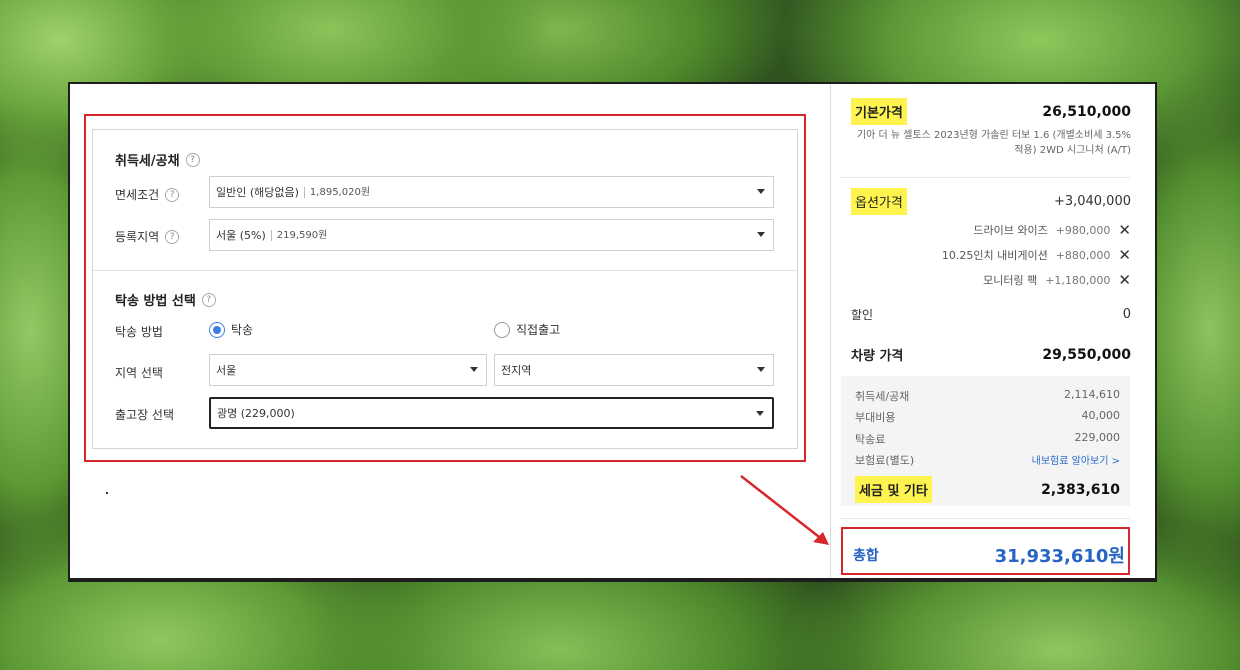 The height and width of the screenshot is (670, 1240). What do you see at coordinates (991, 111) in the screenshot?
I see `base-price-row: 기본가격 26,510,000` at bounding box center [991, 111].